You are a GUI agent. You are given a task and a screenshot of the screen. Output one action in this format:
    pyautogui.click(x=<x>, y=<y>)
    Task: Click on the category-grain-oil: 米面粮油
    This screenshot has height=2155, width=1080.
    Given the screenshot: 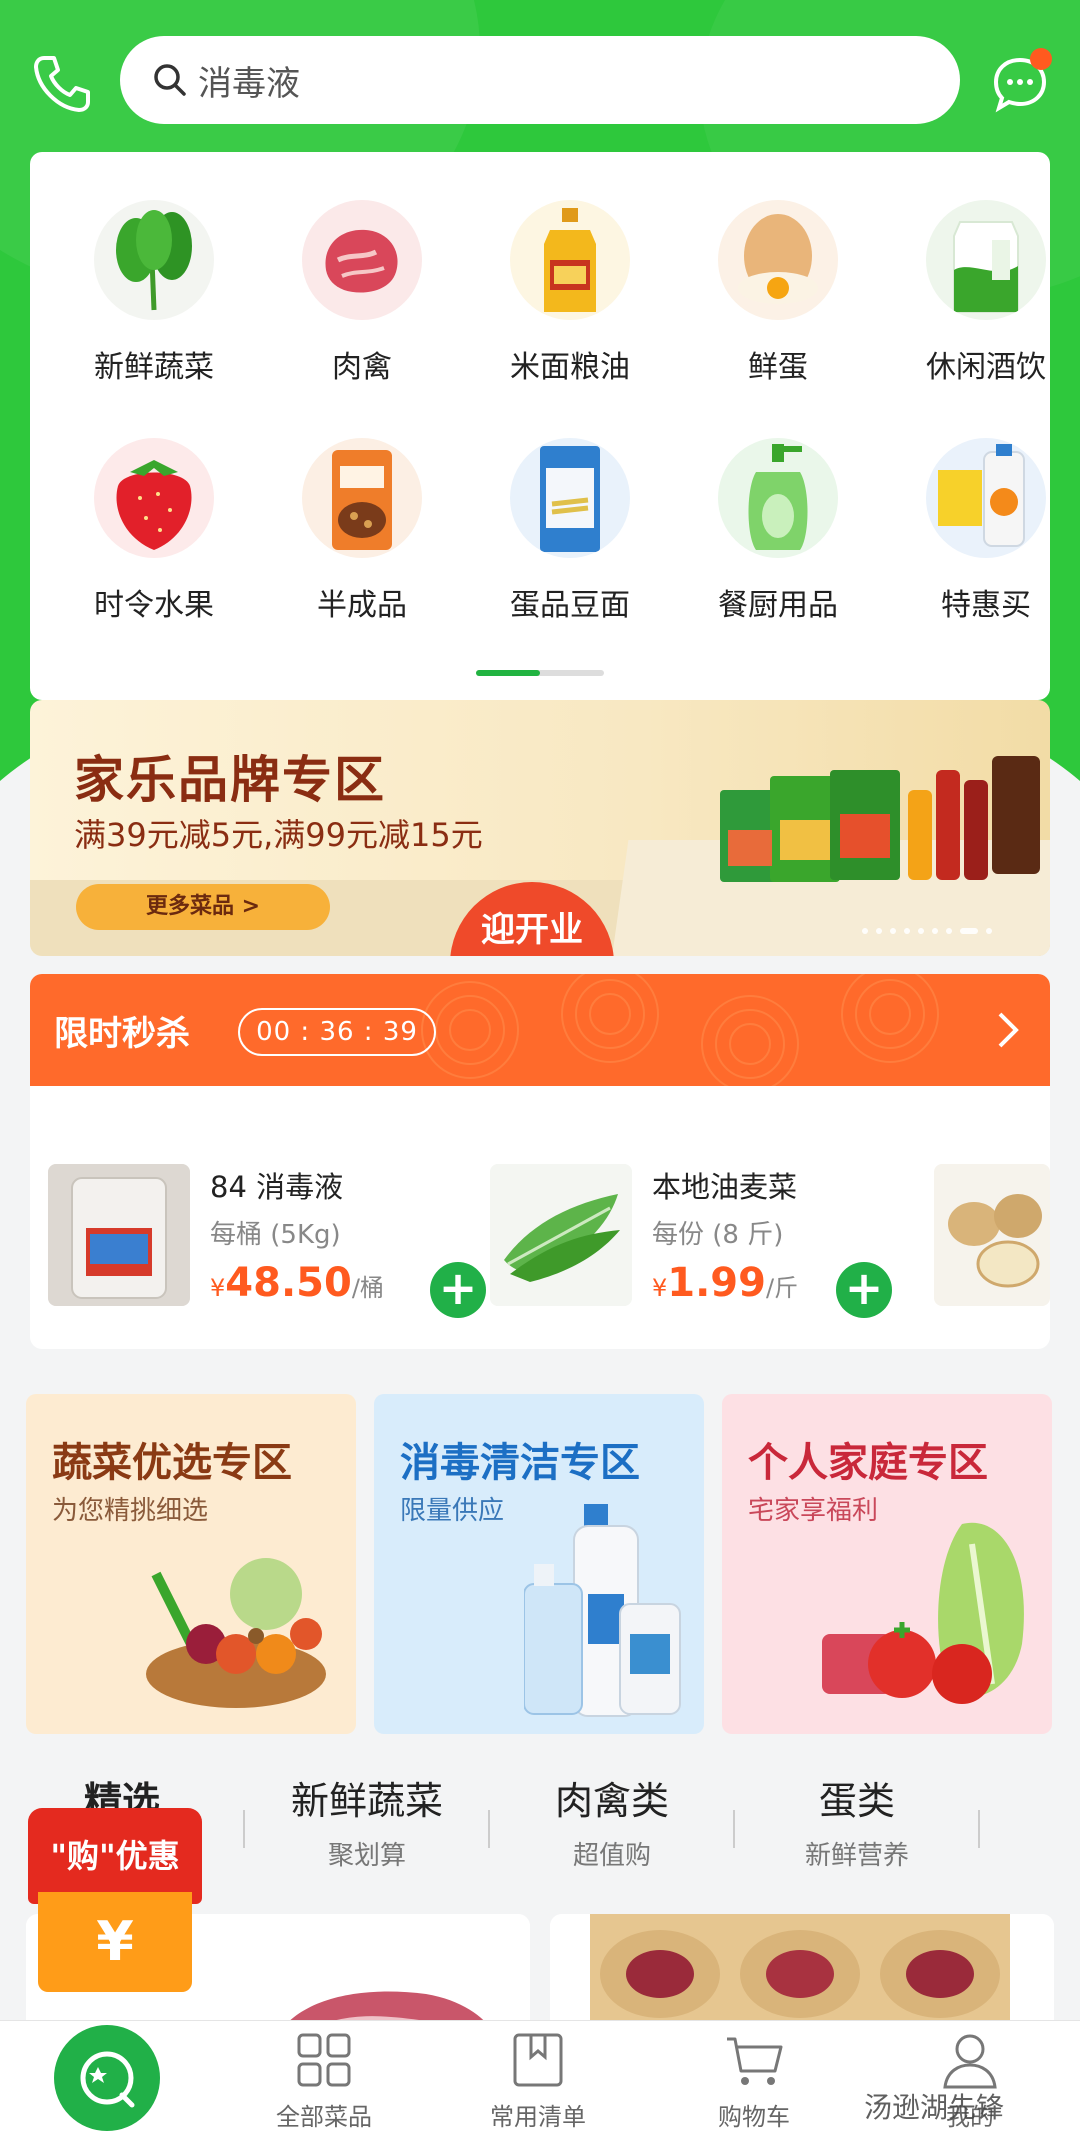 What is the action you would take?
    pyautogui.click(x=570, y=293)
    